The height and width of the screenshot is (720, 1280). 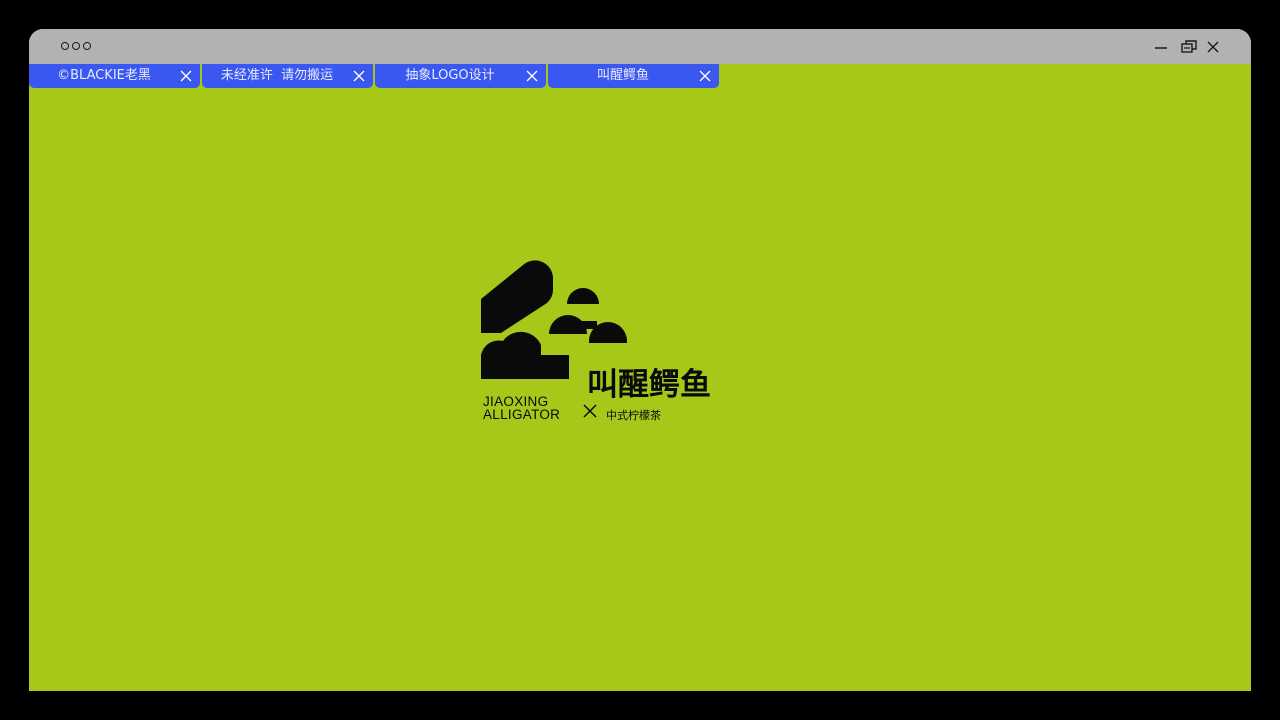 What do you see at coordinates (633, 415) in the screenshot?
I see `collab-subtitle: 中式柠檬茶` at bounding box center [633, 415].